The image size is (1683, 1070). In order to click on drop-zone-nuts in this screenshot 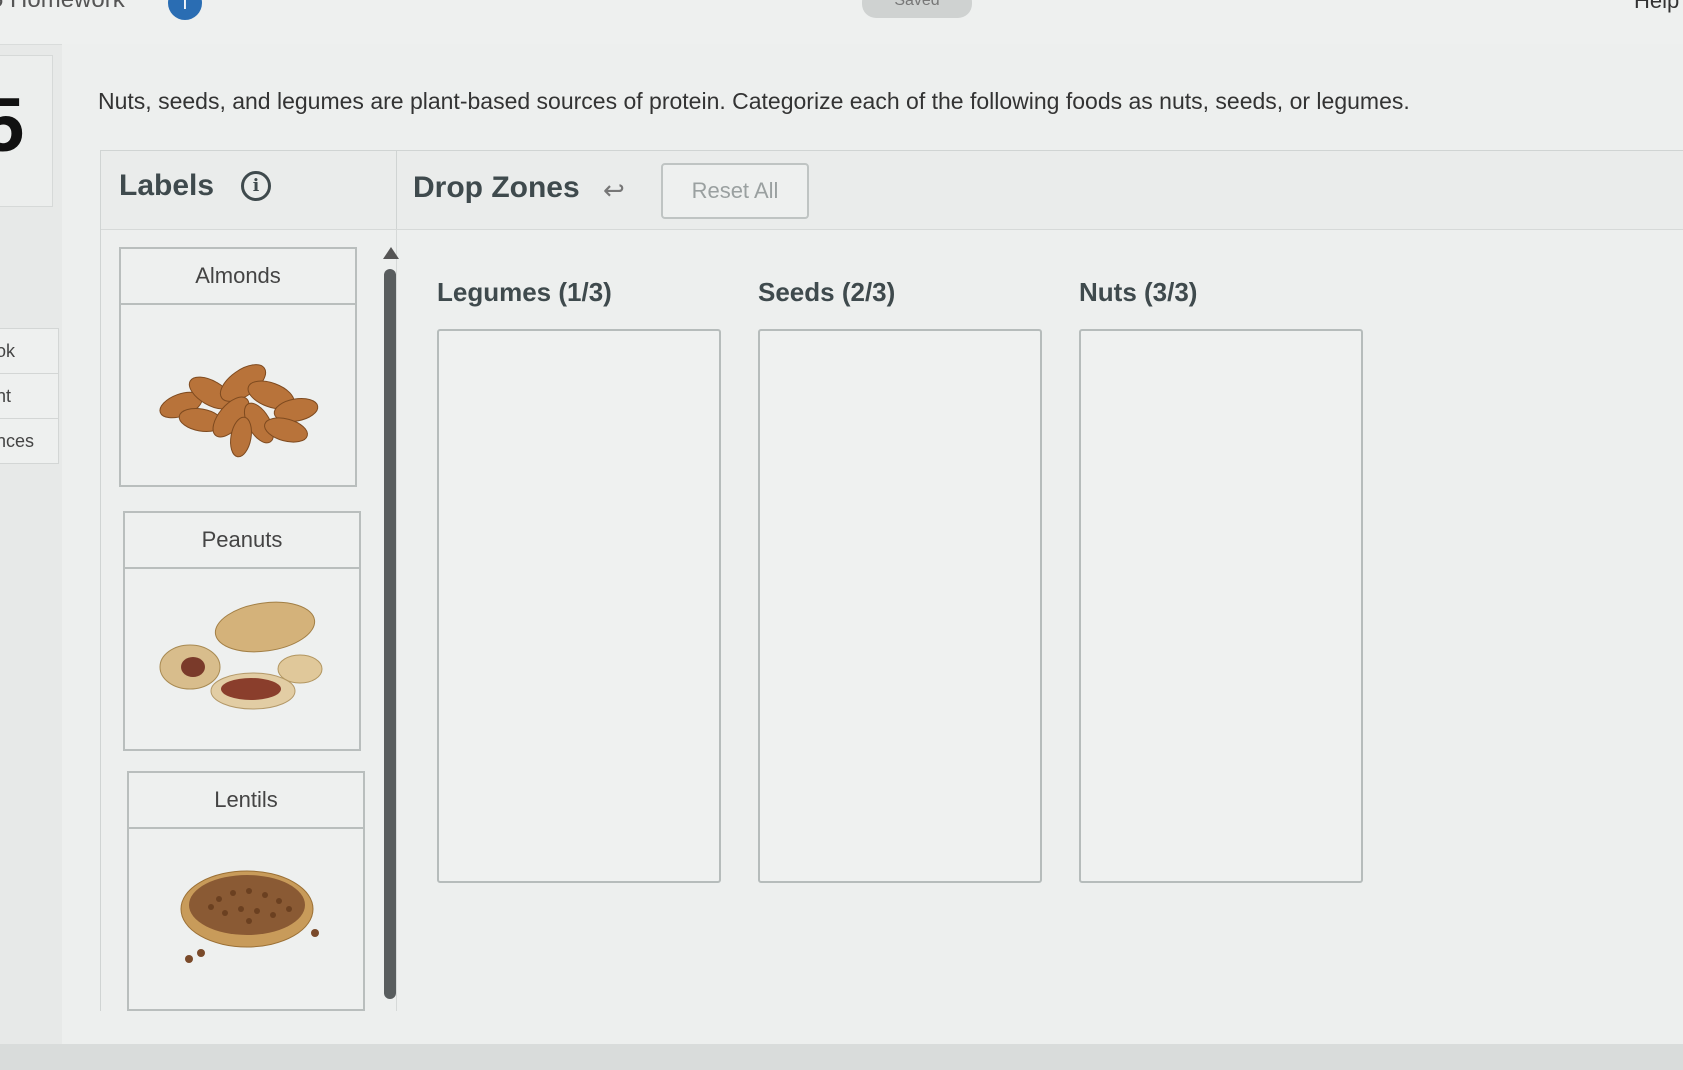, I will do `click(1221, 606)`.